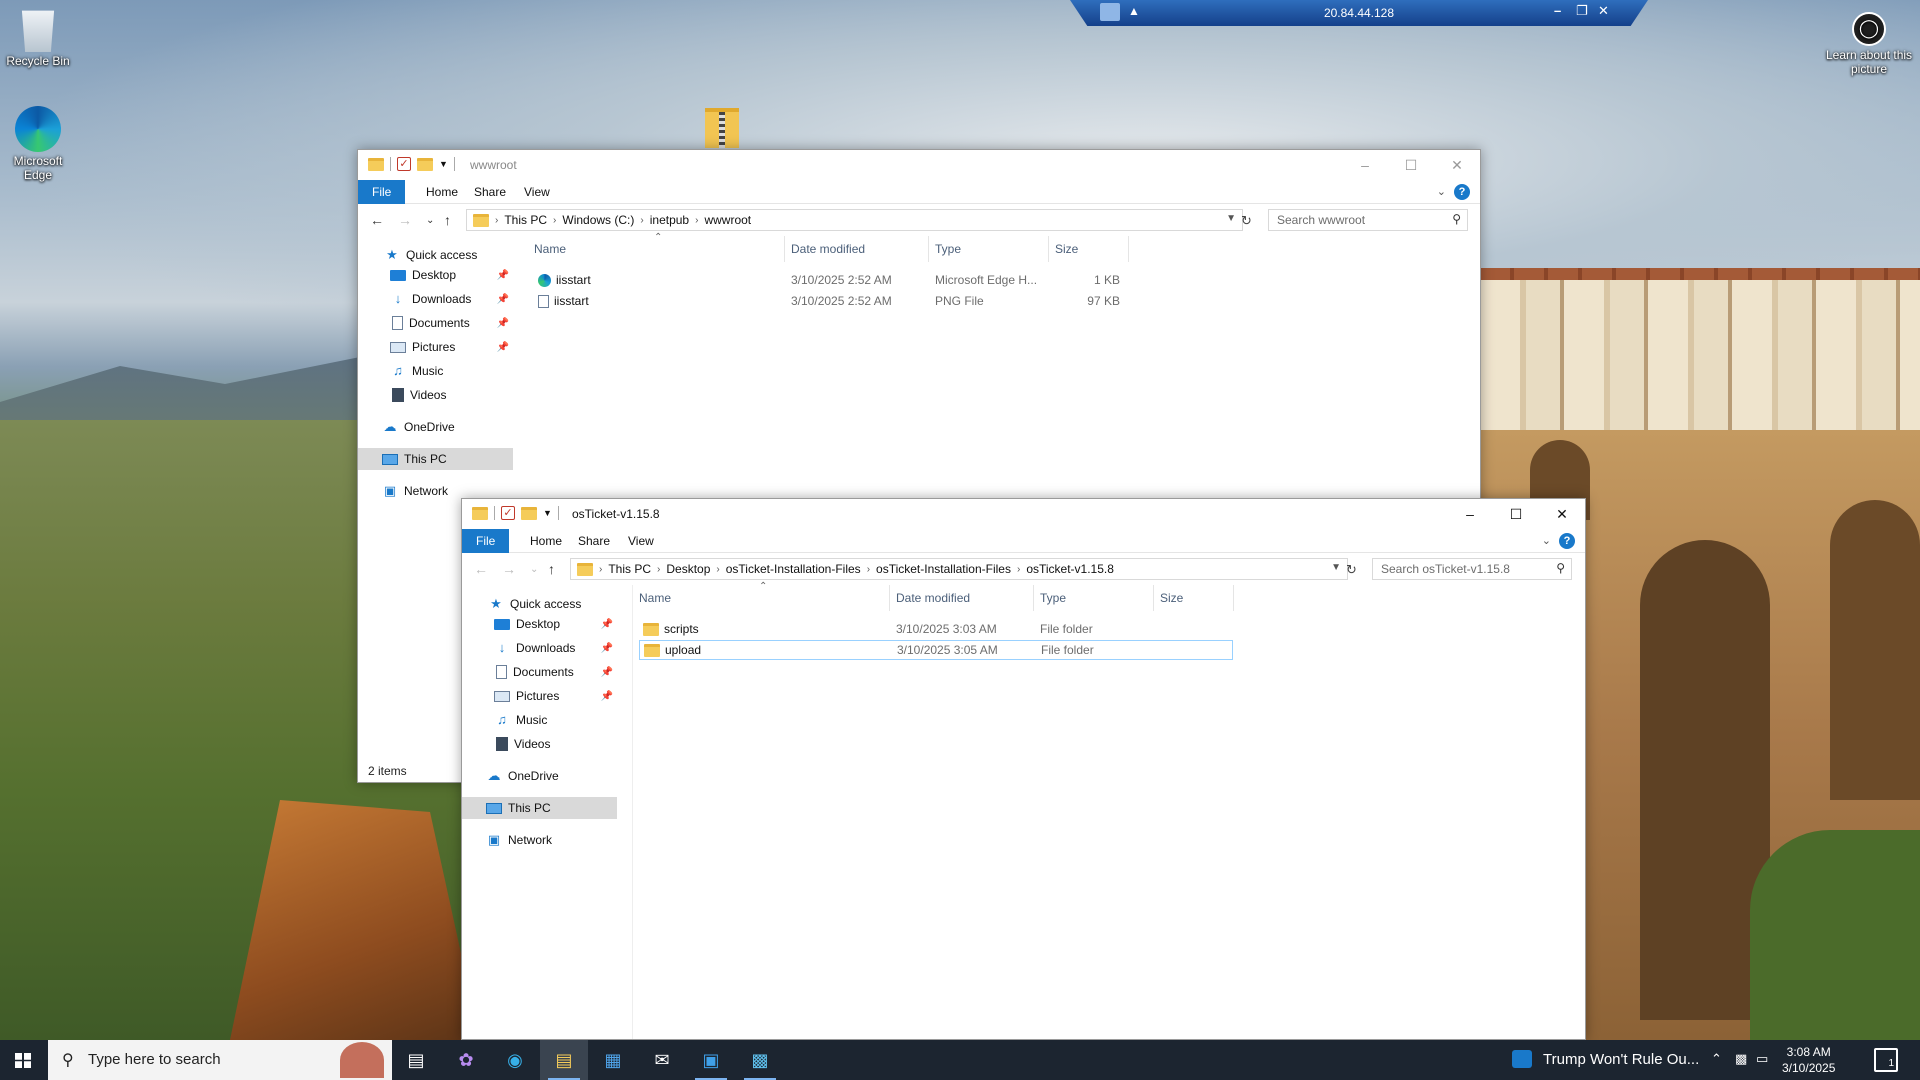 The width and height of the screenshot is (1920, 1080). What do you see at coordinates (760, 1060) in the screenshot?
I see `iis-manager-icon: ▩` at bounding box center [760, 1060].